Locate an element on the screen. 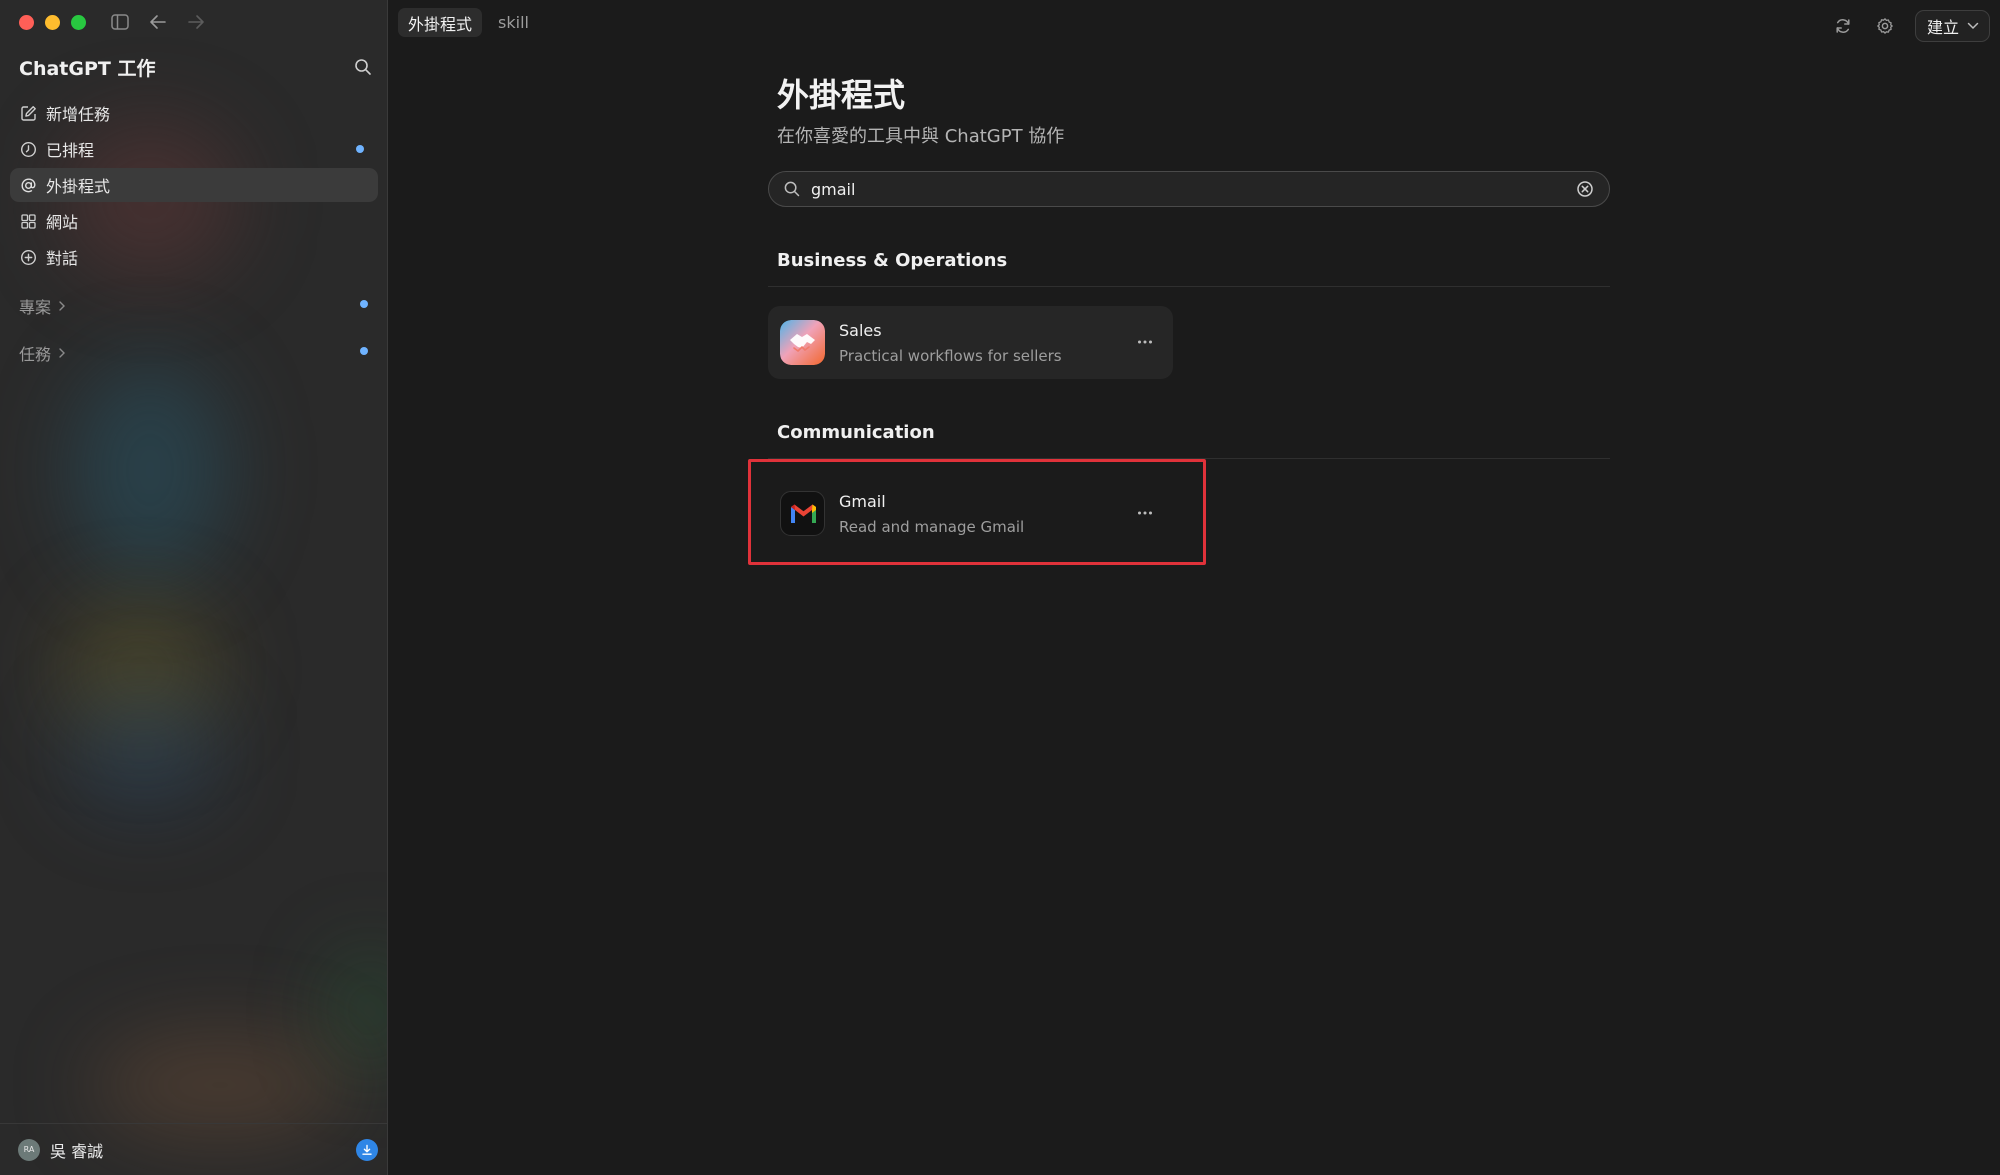 This screenshot has width=2000, height=1175. tab-bar: 外掛程式 skill is located at coordinates (468, 22).